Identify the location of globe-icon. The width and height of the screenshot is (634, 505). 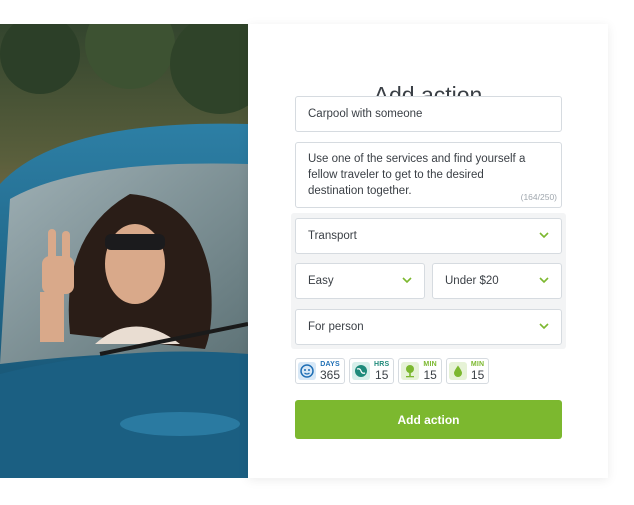
(361, 371).